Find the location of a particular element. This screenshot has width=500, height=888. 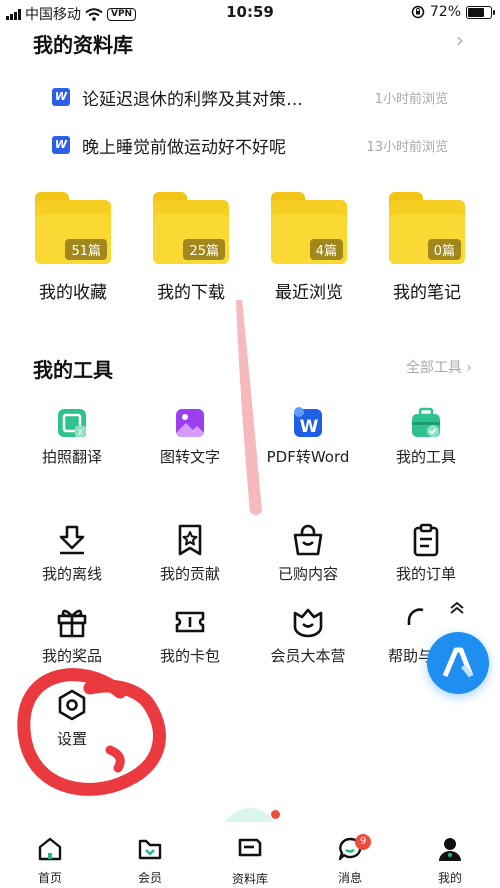

tool-label: 已购内容 is located at coordinates (307, 574).